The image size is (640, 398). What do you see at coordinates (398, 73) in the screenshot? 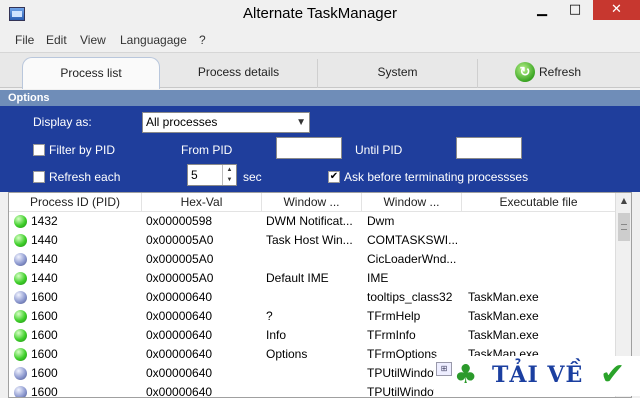
I see `tab-system: System` at bounding box center [398, 73].